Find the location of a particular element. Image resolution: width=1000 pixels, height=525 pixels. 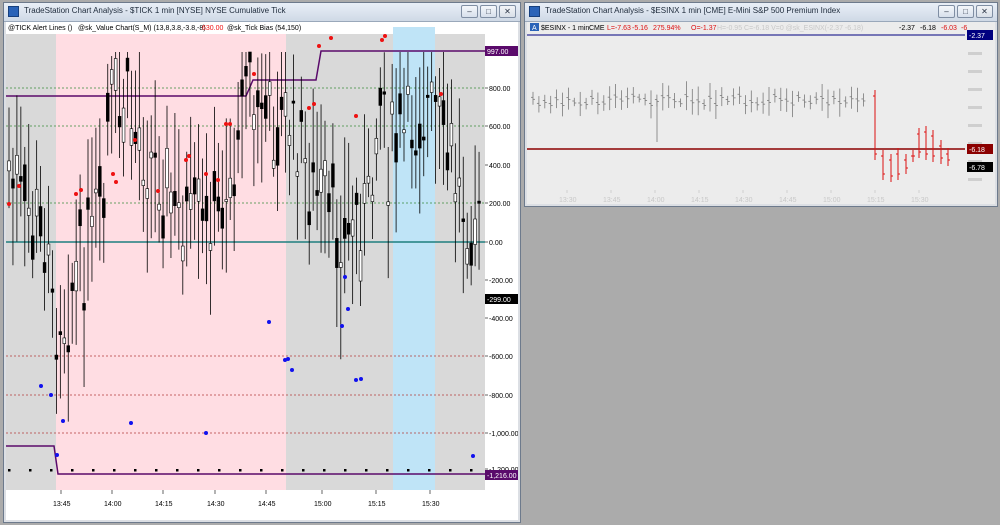

close-button-2: ✕ is located at coordinates (984, 11).